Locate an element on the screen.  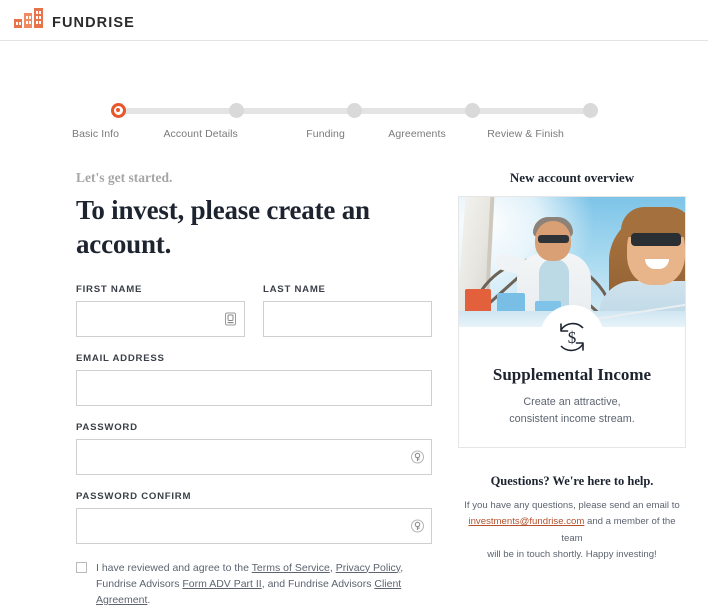
password-confirm-field-group: PASSWORD CONFIRM is located at coordinates (254, 517).